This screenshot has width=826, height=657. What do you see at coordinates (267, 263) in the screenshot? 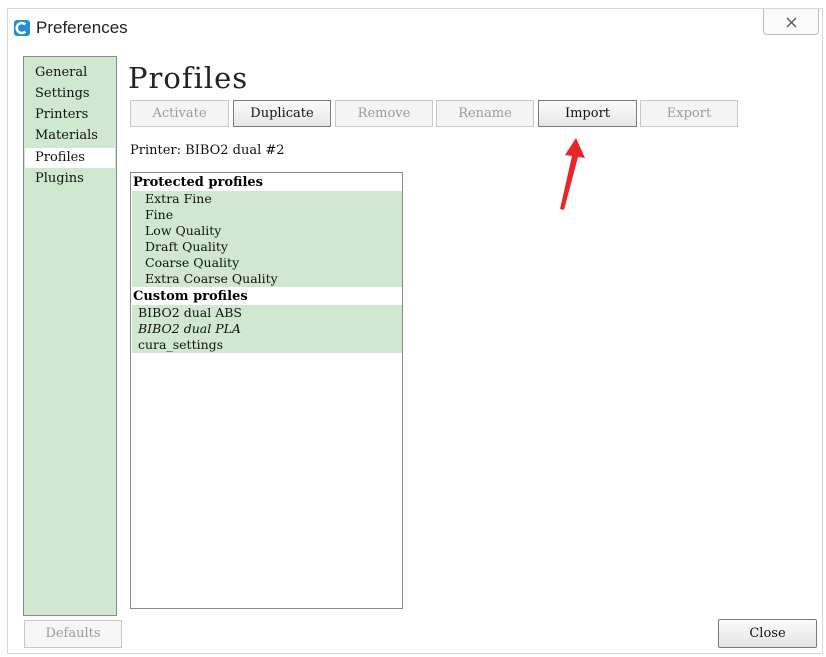
I see `list-item: Coarse Quality` at bounding box center [267, 263].